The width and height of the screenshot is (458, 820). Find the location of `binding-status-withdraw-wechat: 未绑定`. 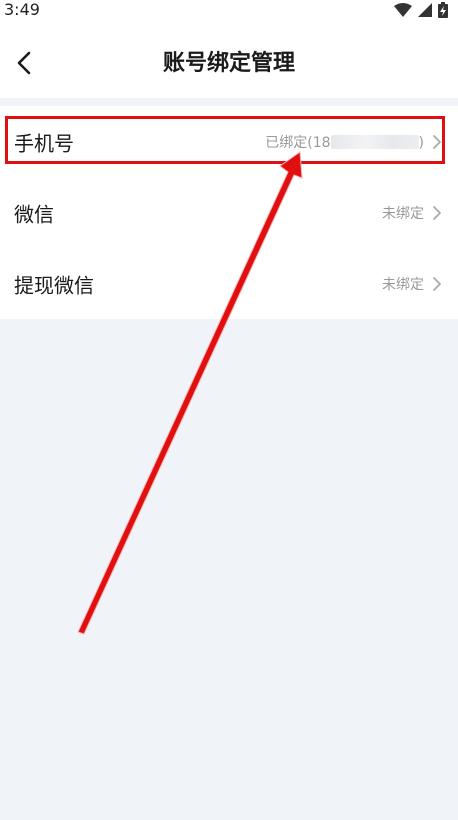

binding-status-withdraw-wechat: 未绑定 is located at coordinates (412, 284).